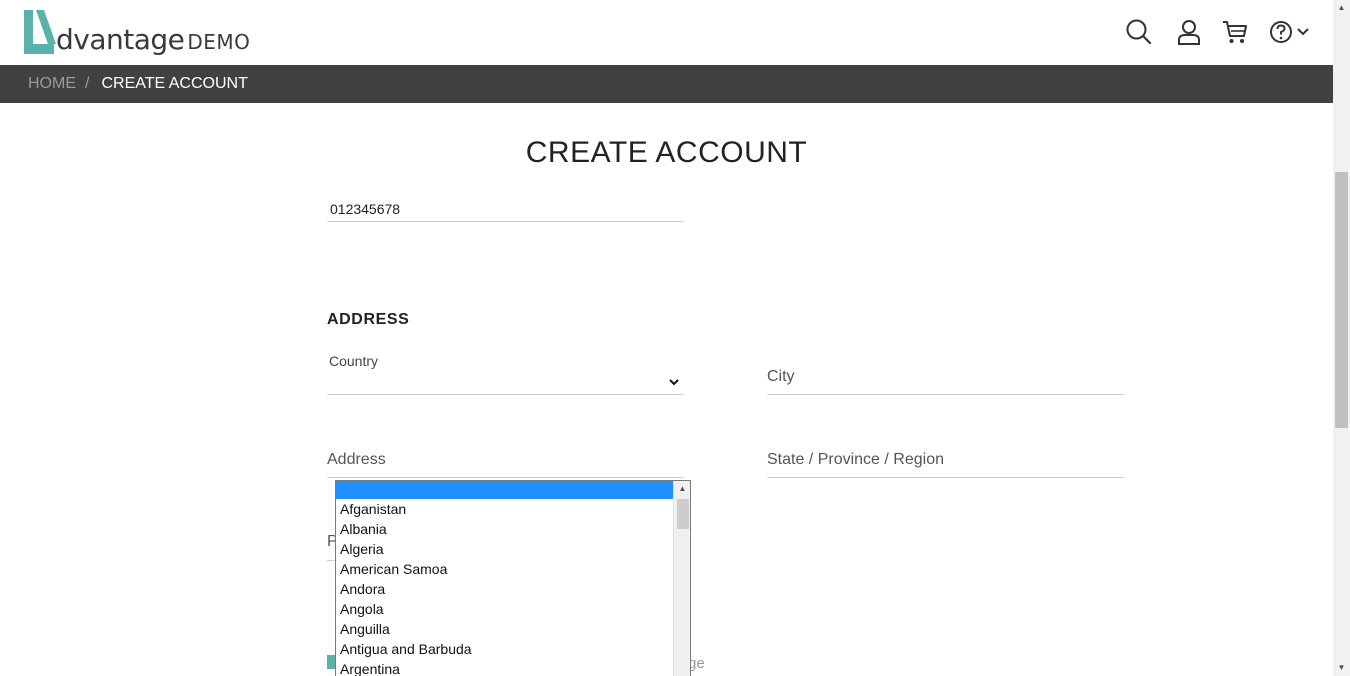 The height and width of the screenshot is (676, 1350). What do you see at coordinates (505, 509) in the screenshot?
I see `country-option: Afganistan` at bounding box center [505, 509].